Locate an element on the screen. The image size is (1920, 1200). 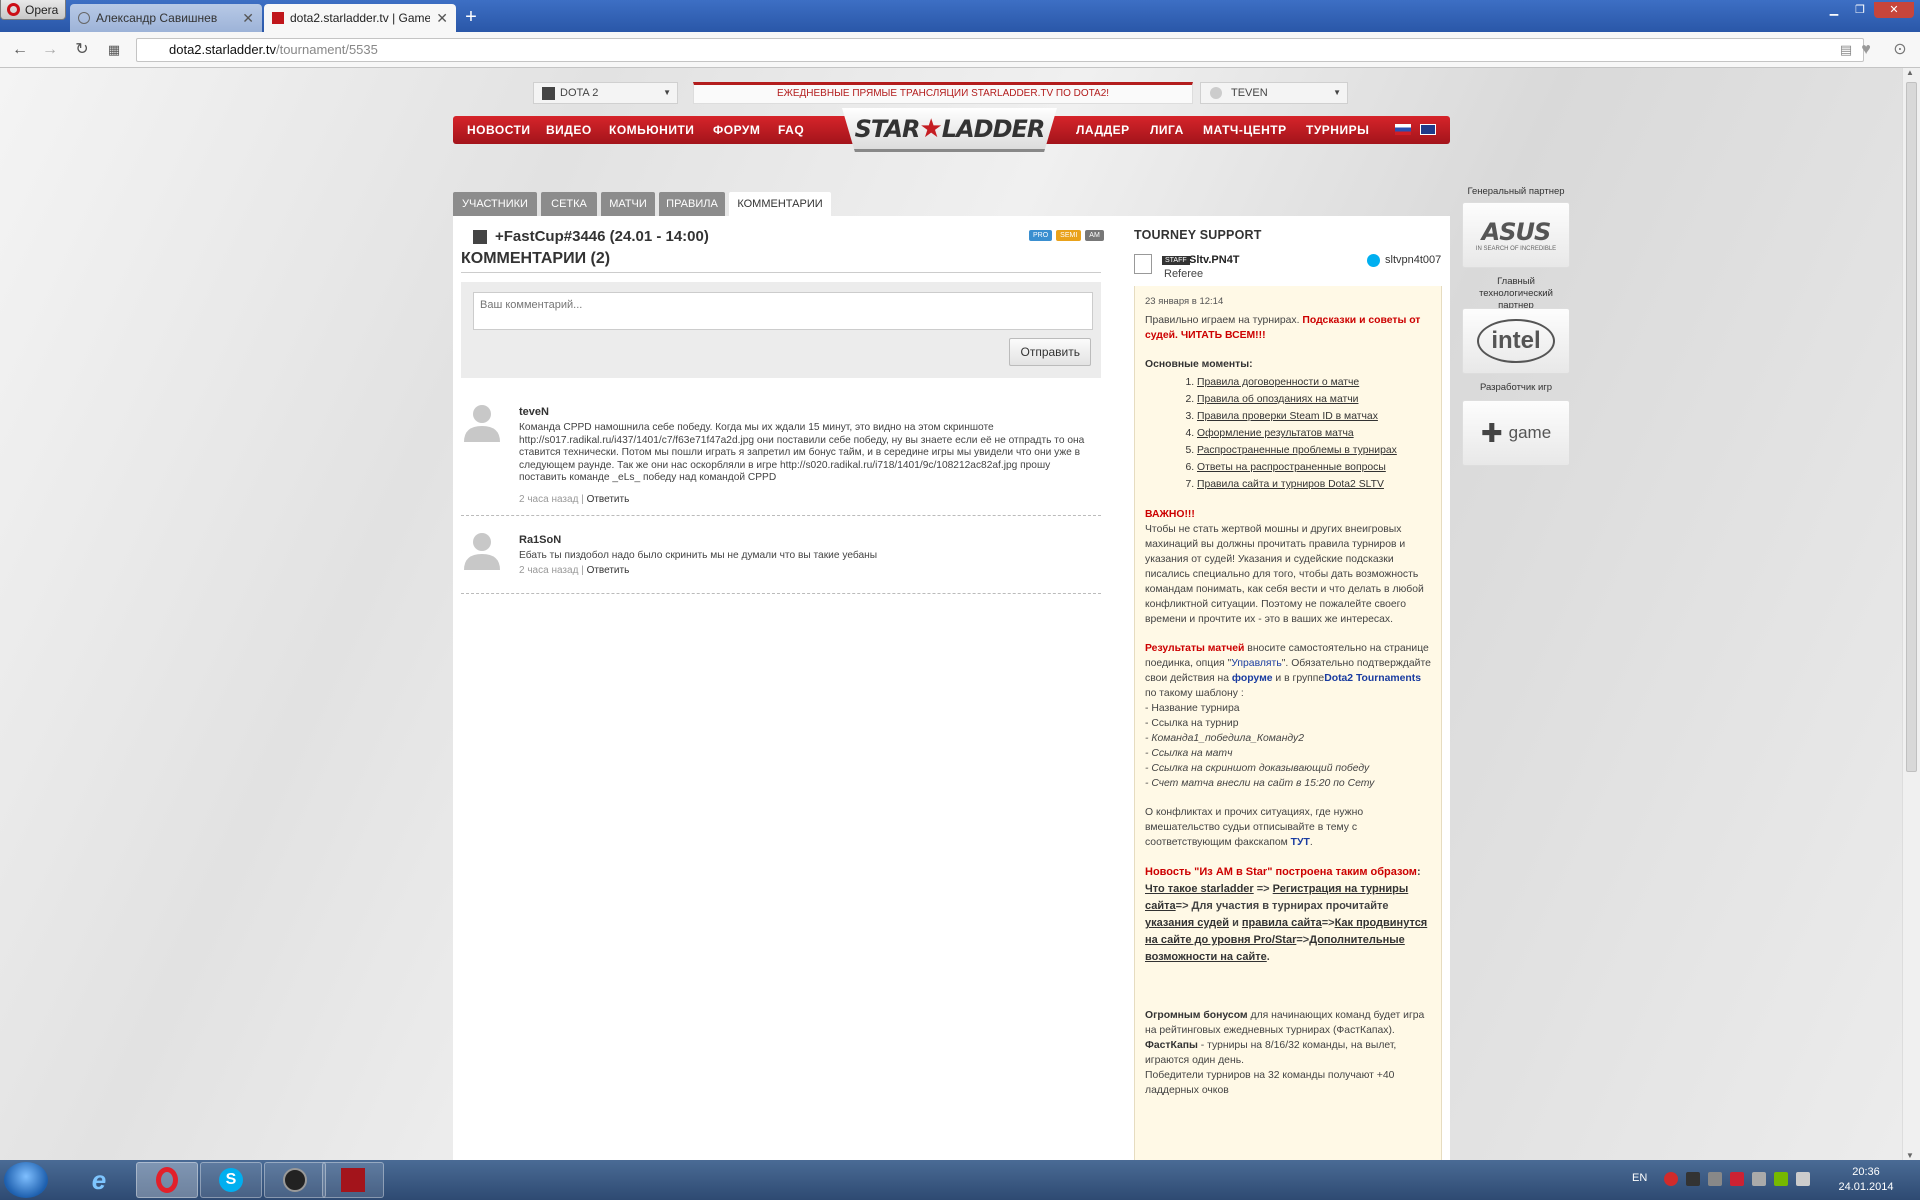
asus-logo: ASUS is located at coordinates (1516, 232).